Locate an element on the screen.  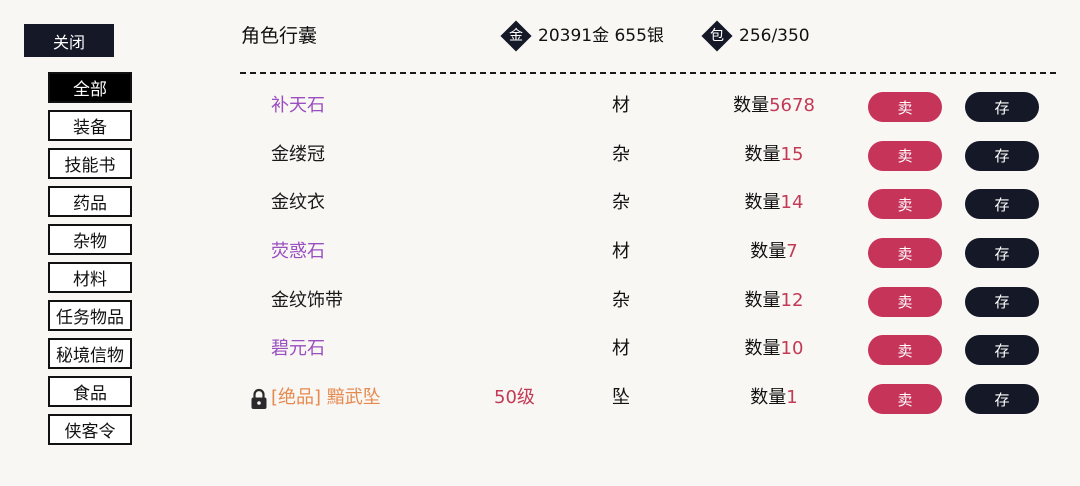
bag-capacity: 256/350 is located at coordinates (774, 36).